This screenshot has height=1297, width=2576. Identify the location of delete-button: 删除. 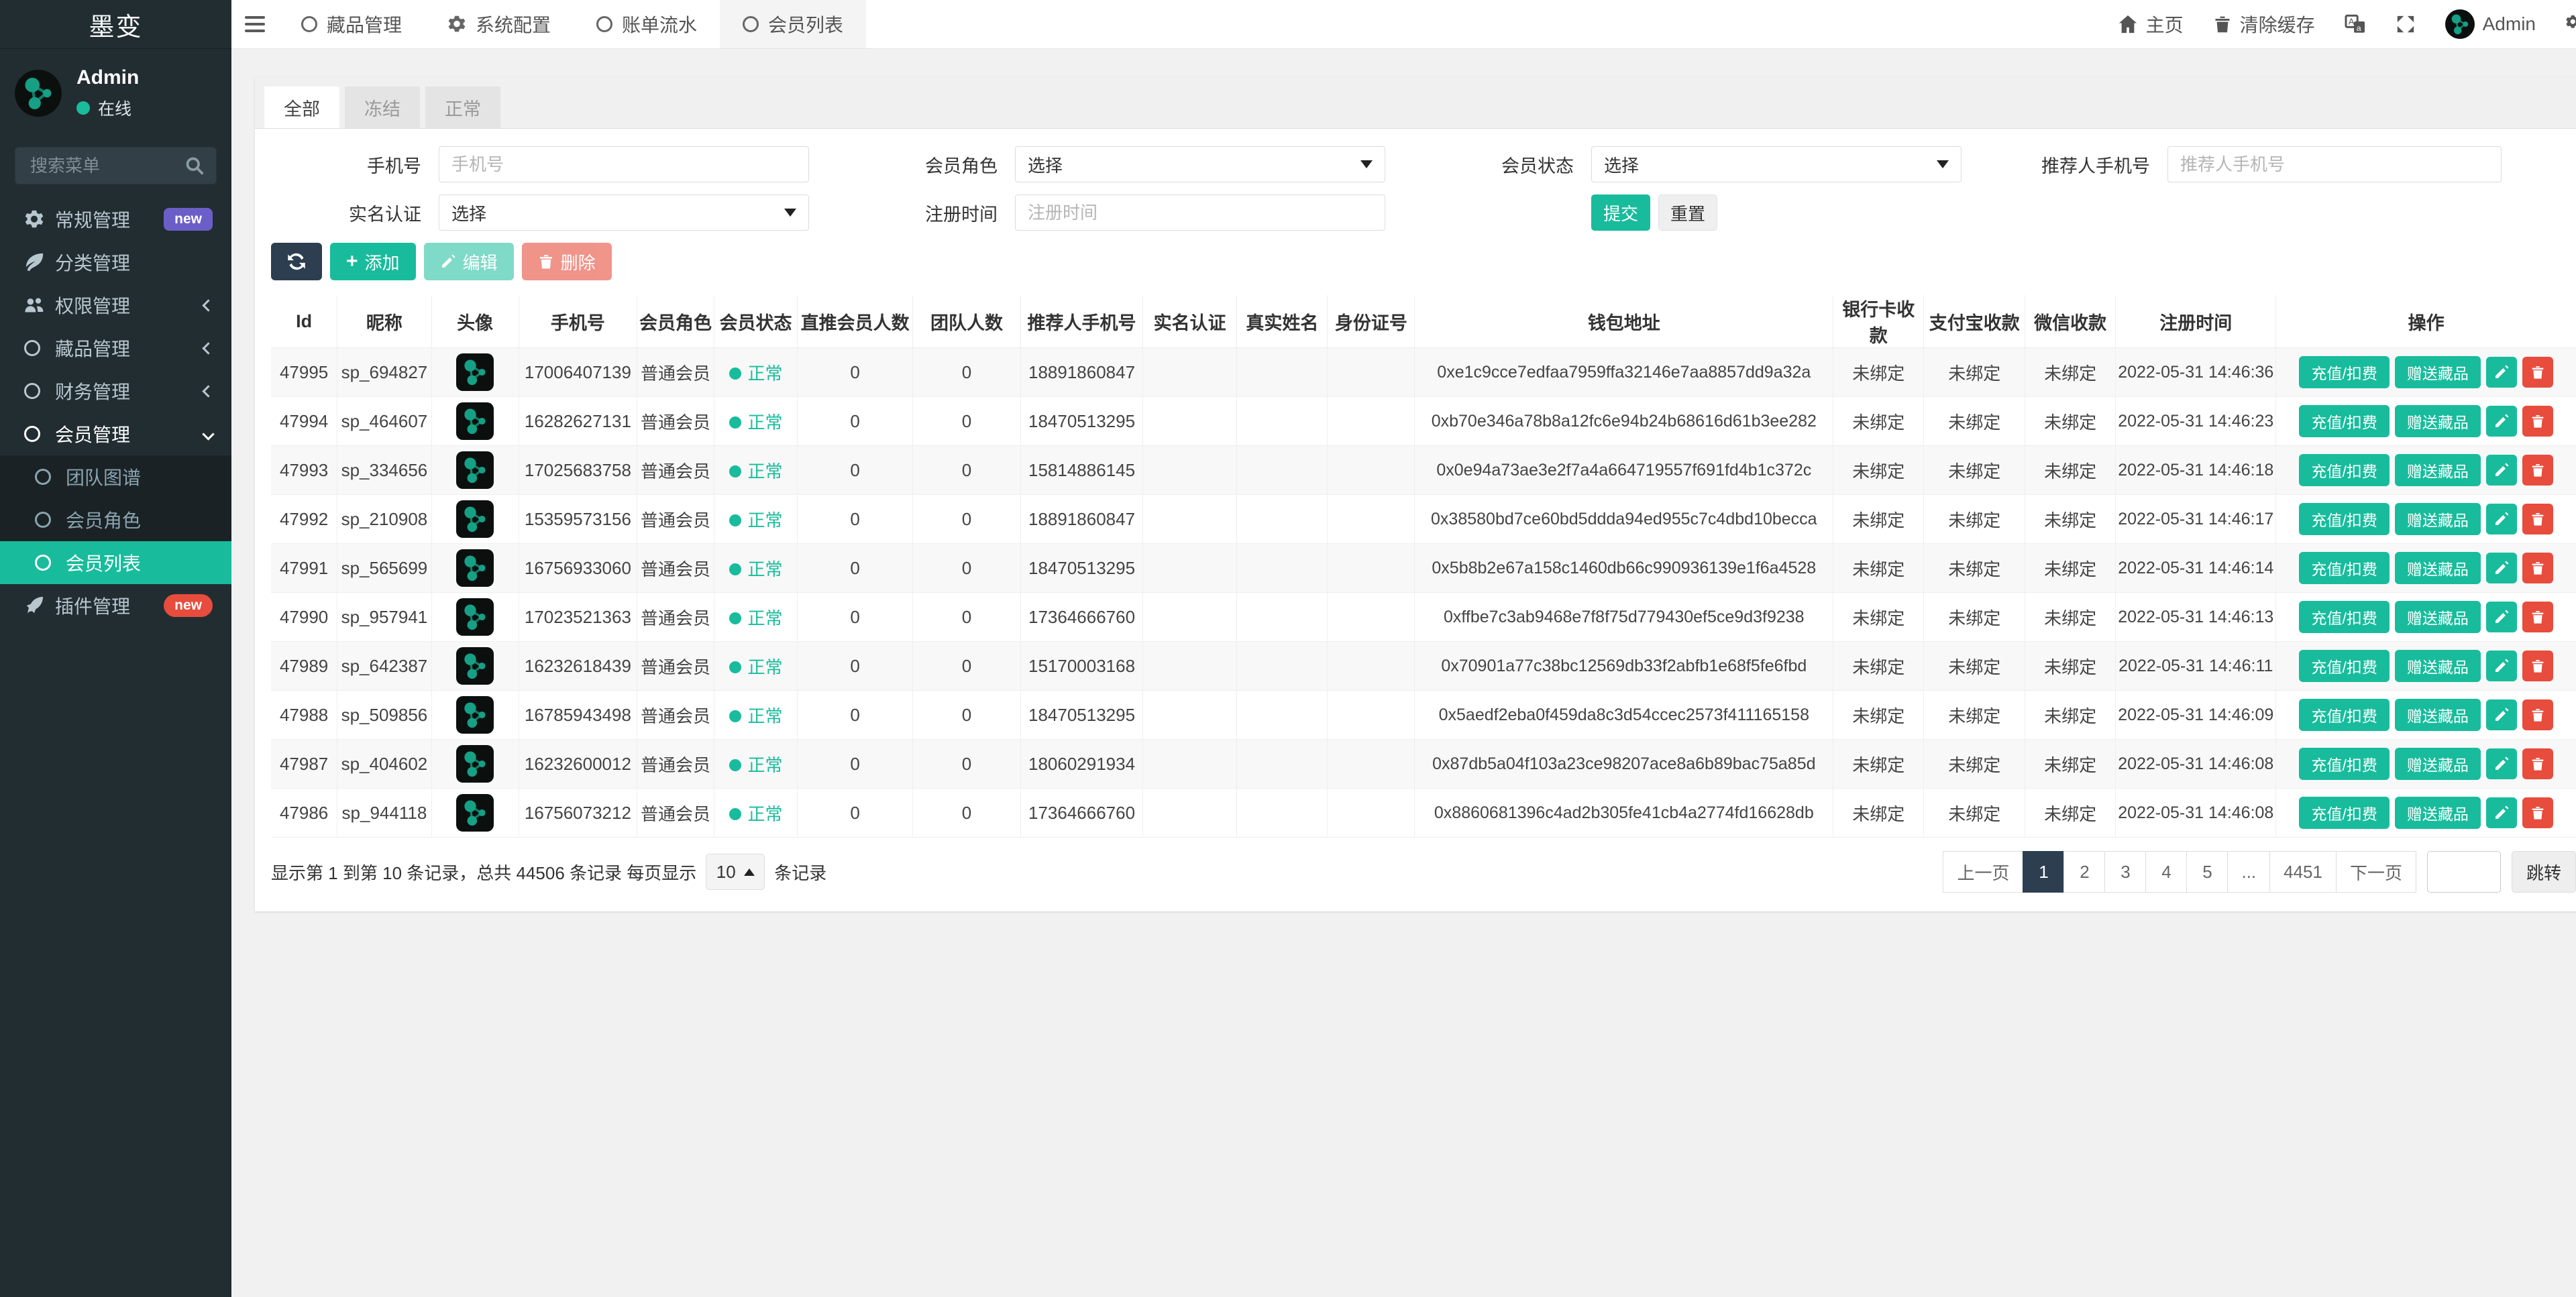
(566, 261).